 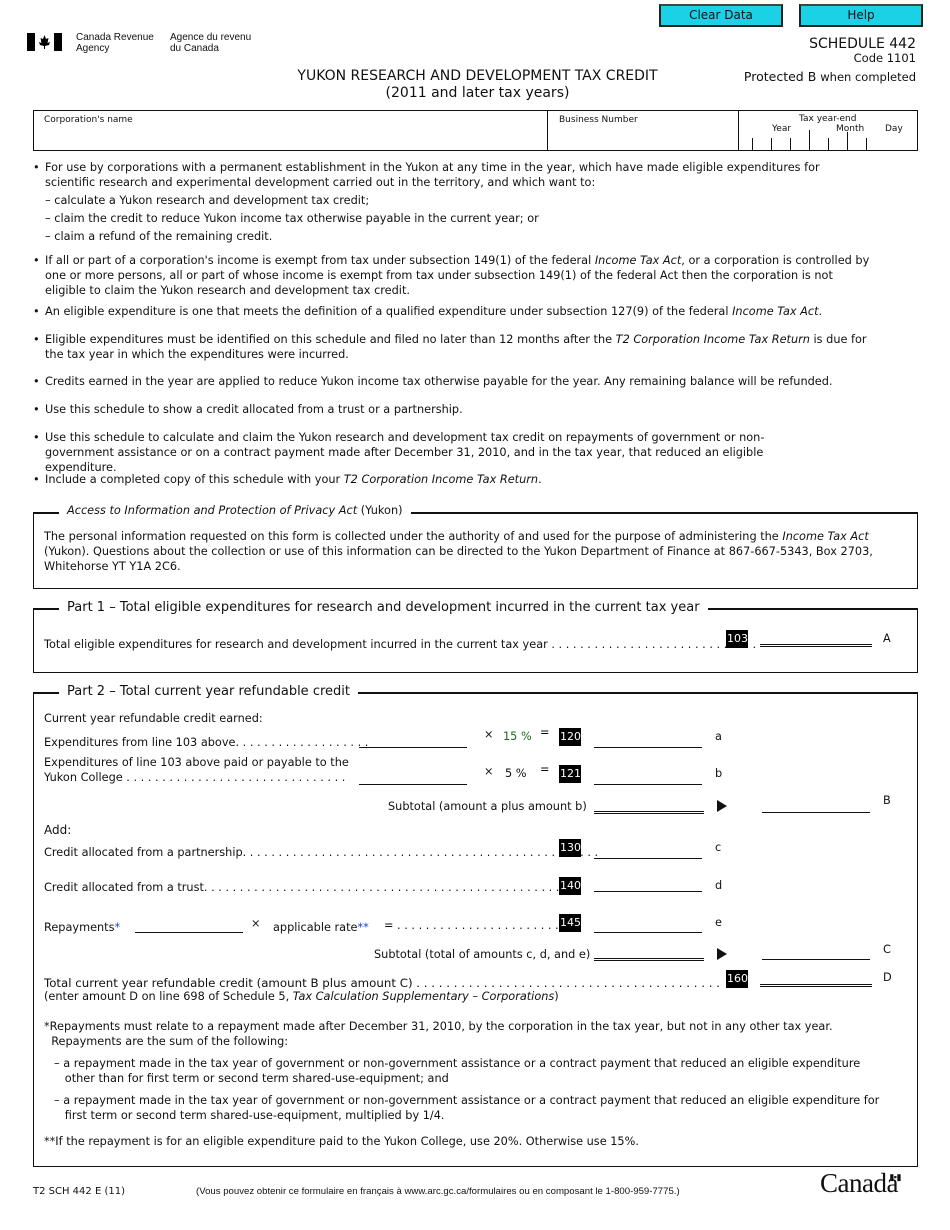 I want to click on line-145-input, so click(x=648, y=932).